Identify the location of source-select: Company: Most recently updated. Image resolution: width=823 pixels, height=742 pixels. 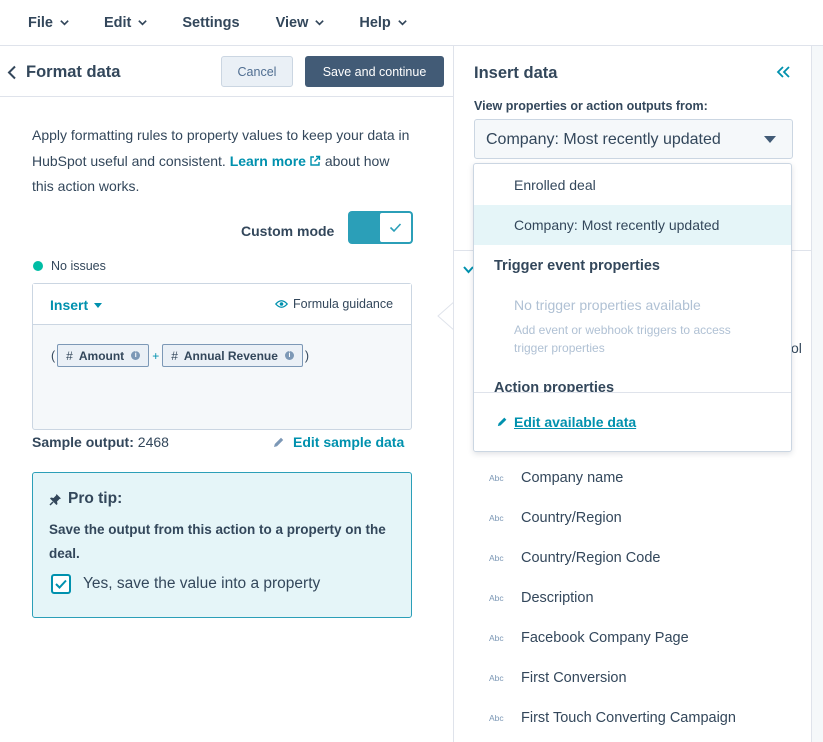
(633, 139).